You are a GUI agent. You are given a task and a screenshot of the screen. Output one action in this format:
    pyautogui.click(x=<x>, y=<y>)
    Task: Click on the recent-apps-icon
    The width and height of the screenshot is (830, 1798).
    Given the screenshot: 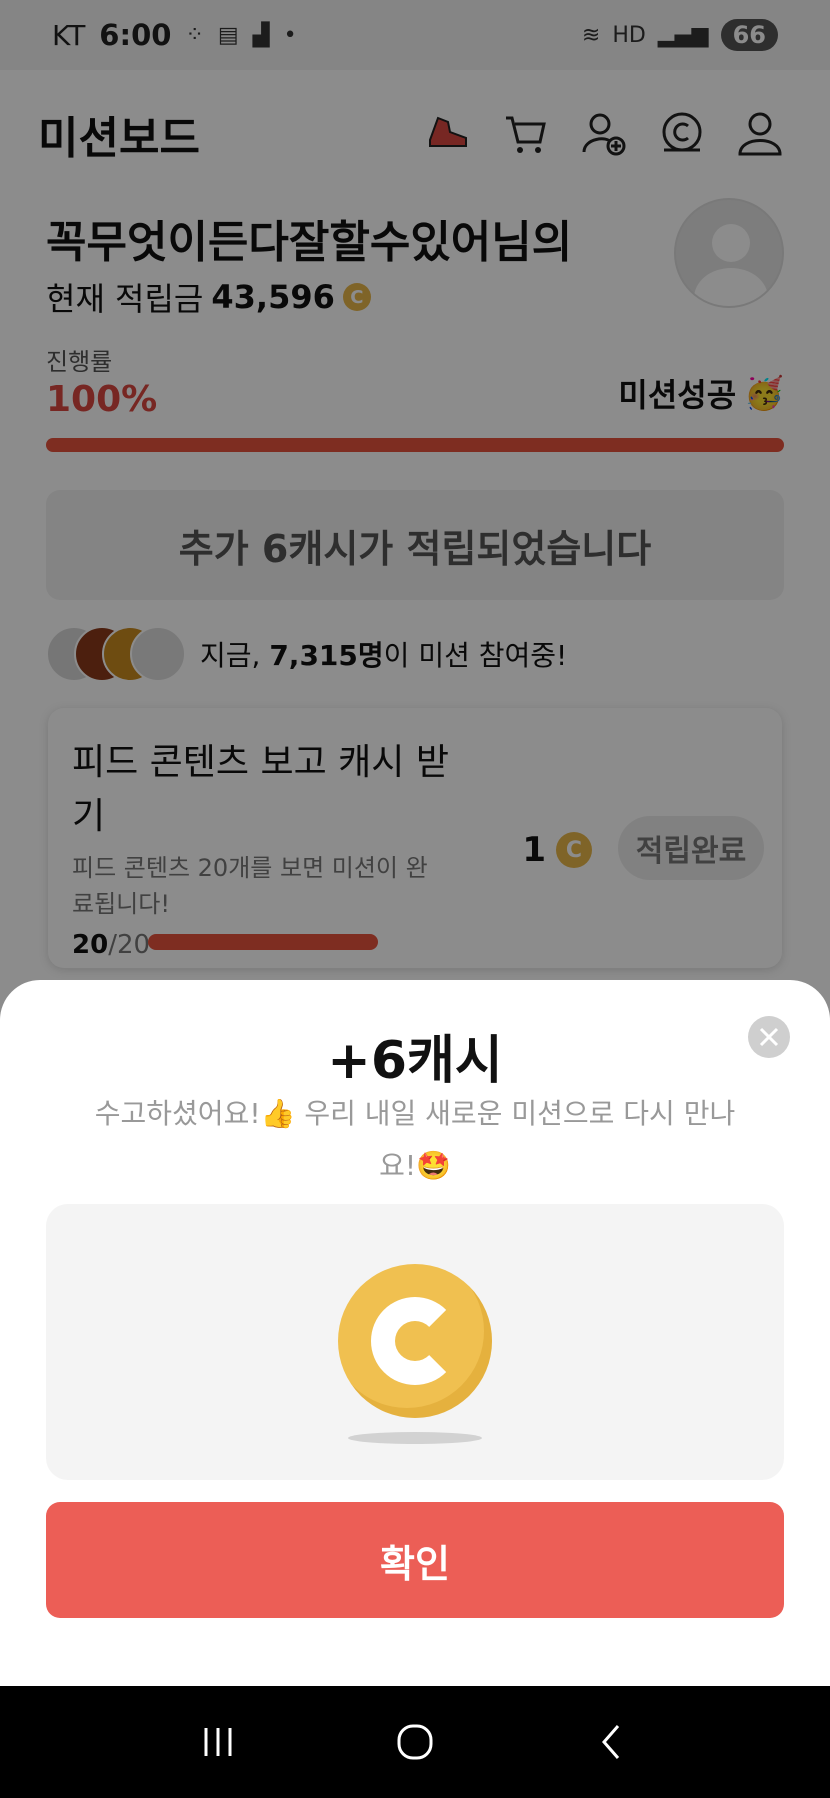 What is the action you would take?
    pyautogui.click(x=218, y=1742)
    